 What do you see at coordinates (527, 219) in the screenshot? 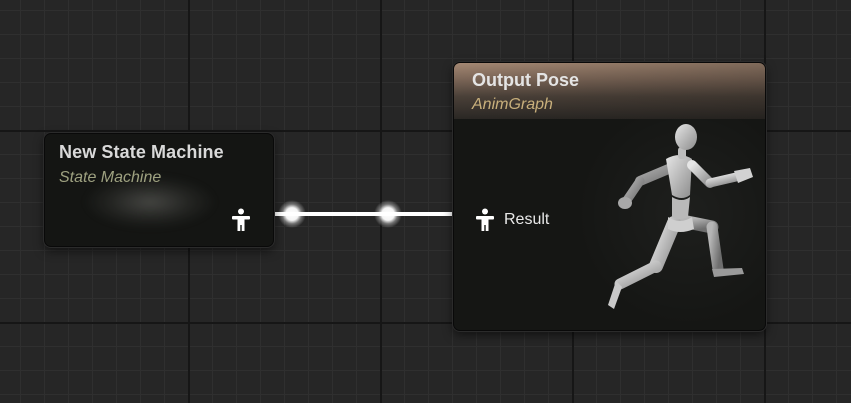
I see `result-pin-label: Result` at bounding box center [527, 219].